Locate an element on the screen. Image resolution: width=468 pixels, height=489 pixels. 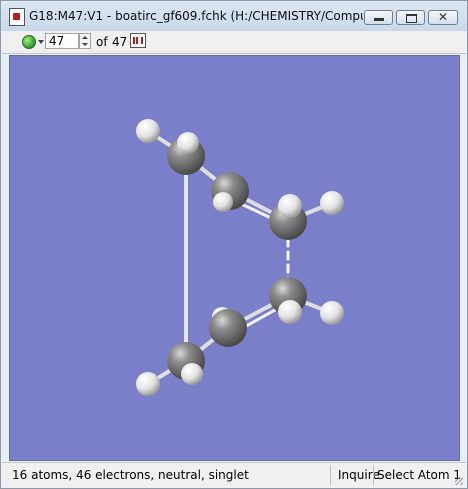
carbon-atom is located at coordinates (228, 328).